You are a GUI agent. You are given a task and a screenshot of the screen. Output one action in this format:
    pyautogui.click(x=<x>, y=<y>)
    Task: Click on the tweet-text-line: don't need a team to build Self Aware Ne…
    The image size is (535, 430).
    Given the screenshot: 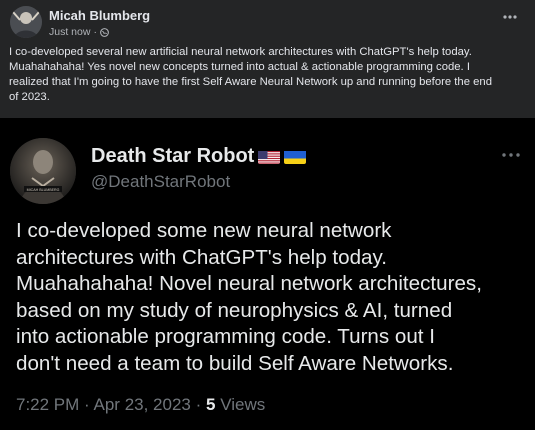 What is the action you would take?
    pyautogui.click(x=235, y=363)
    